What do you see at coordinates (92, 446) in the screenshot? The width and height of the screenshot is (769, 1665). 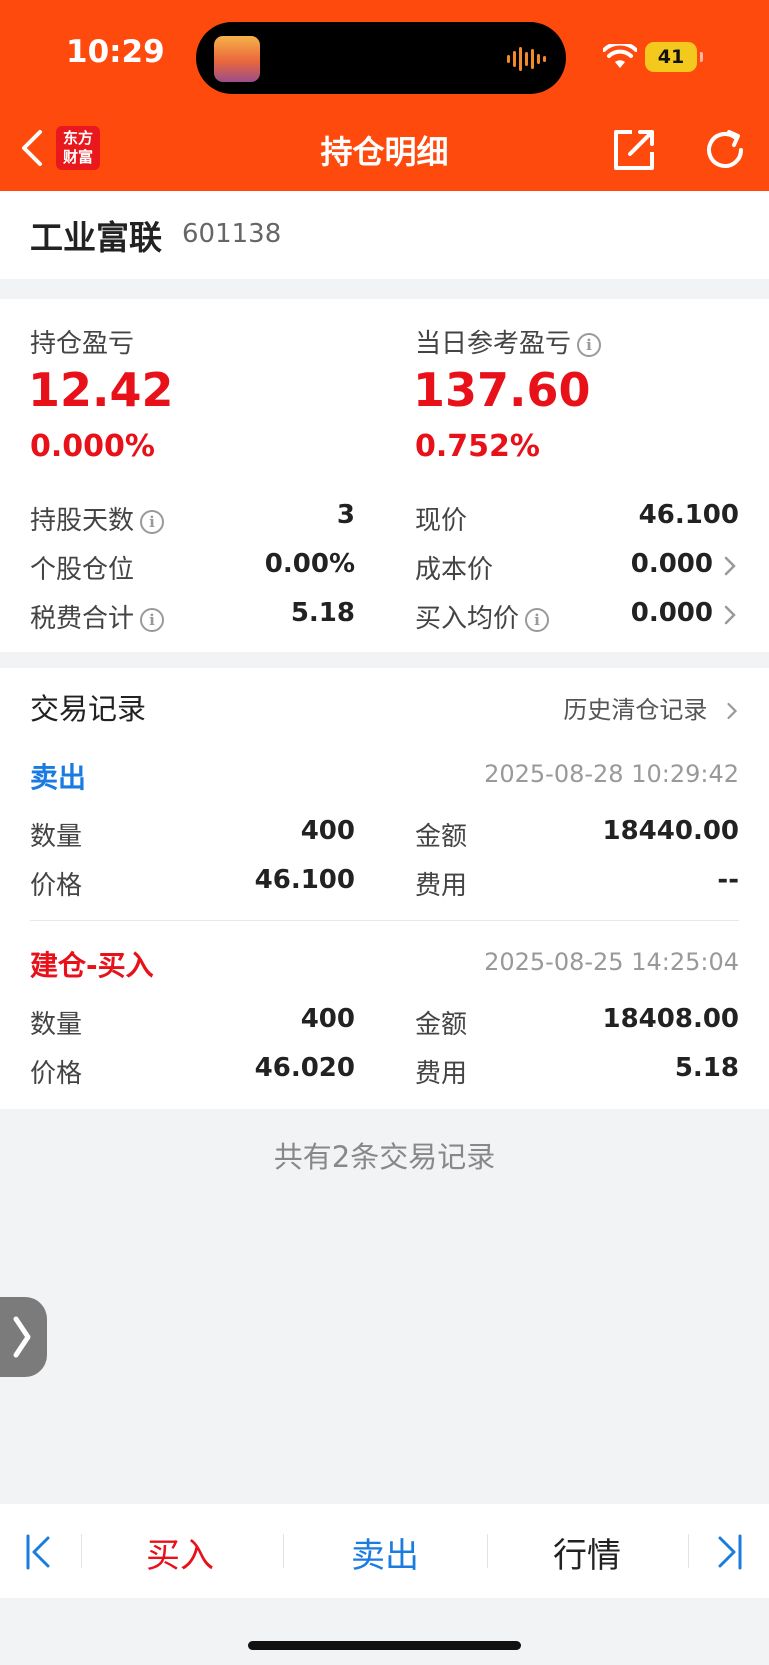 I see `position-pl-pct: 0.000%` at bounding box center [92, 446].